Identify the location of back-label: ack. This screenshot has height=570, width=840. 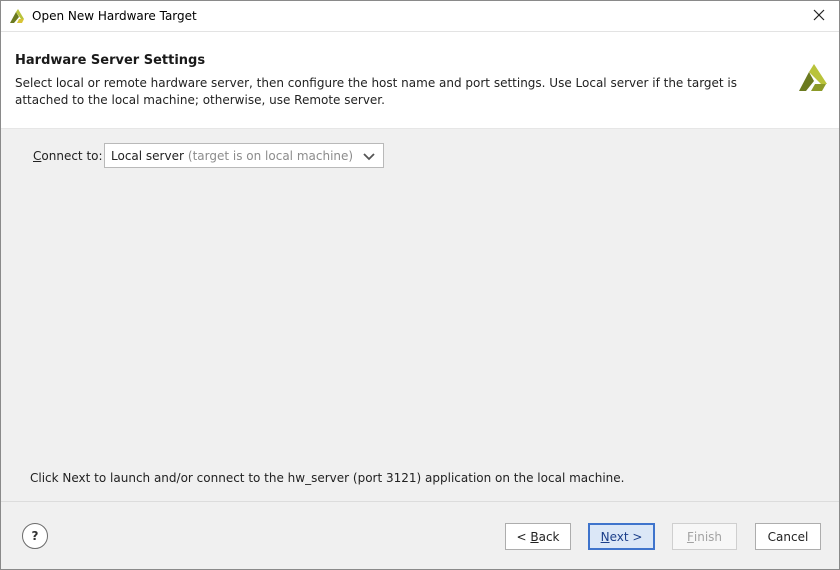
(549, 536).